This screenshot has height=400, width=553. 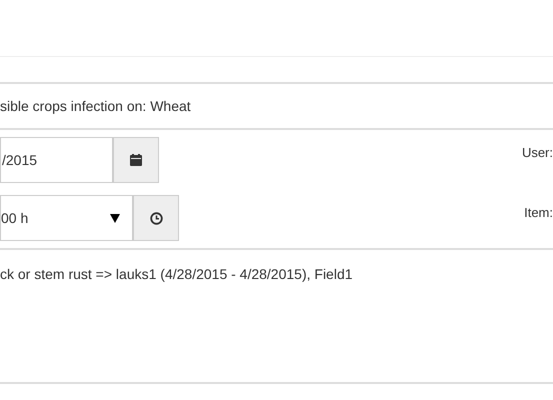 I want to click on date-field: /2015, so click(x=56, y=160).